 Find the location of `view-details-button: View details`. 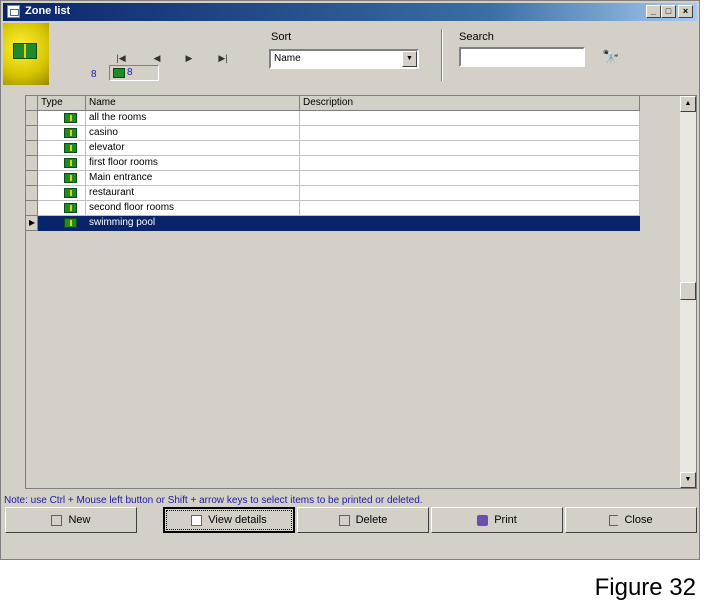

view-details-button: View details is located at coordinates (229, 520).